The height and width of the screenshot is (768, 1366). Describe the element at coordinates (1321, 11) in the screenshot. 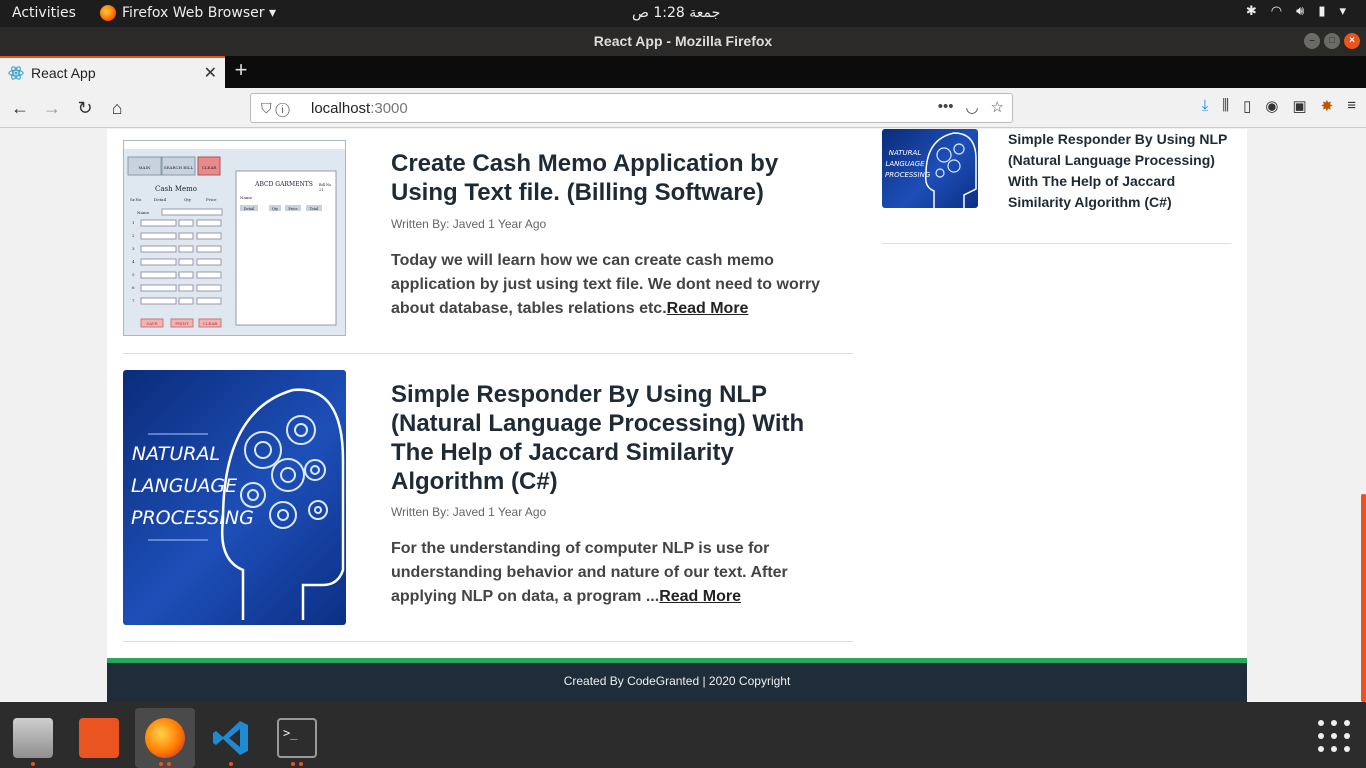

I see `battery-icon: ▮` at that location.